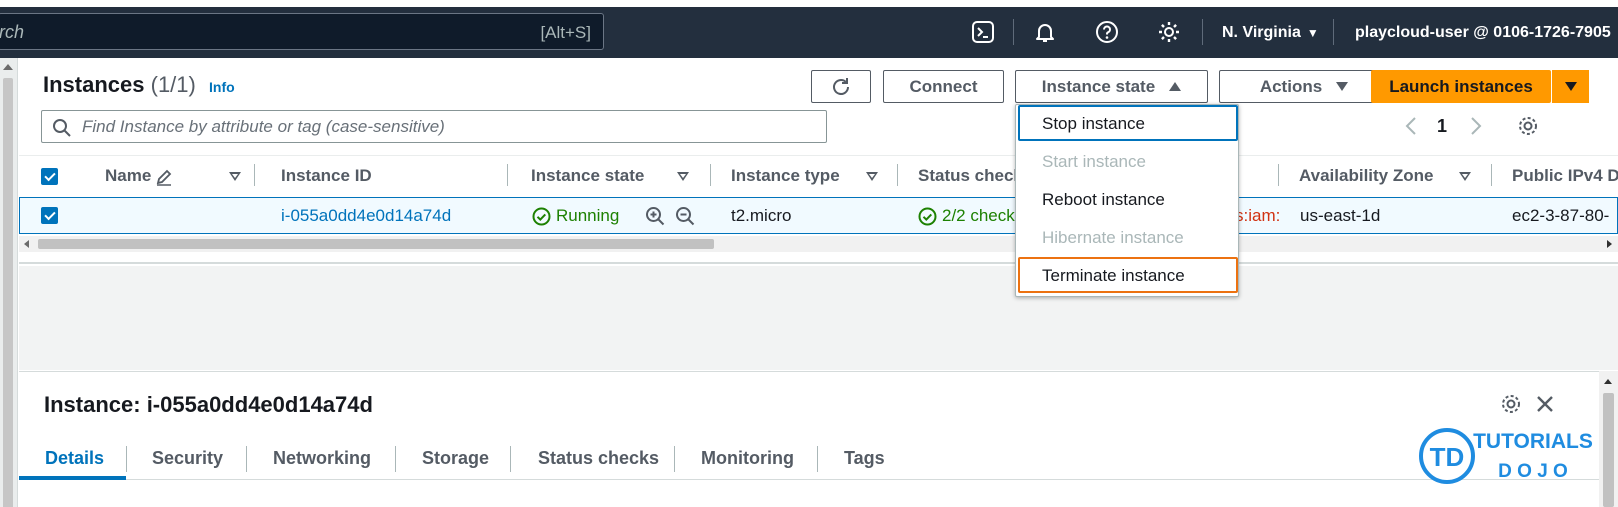 The height and width of the screenshot is (507, 1618). Describe the element at coordinates (1261, 32) in the screenshot. I see `region-label: N. Virginia` at that location.